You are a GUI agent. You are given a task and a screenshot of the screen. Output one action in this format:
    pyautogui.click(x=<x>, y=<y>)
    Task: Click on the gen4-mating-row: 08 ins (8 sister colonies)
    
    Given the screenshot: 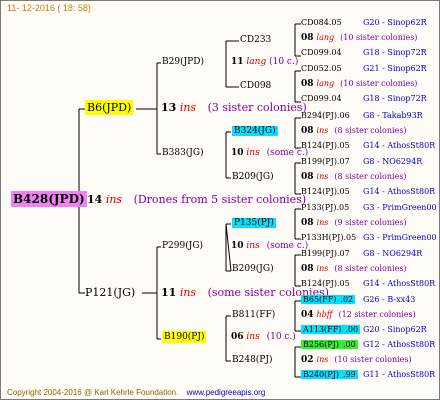 What is the action you would take?
    pyautogui.click(x=354, y=177)
    